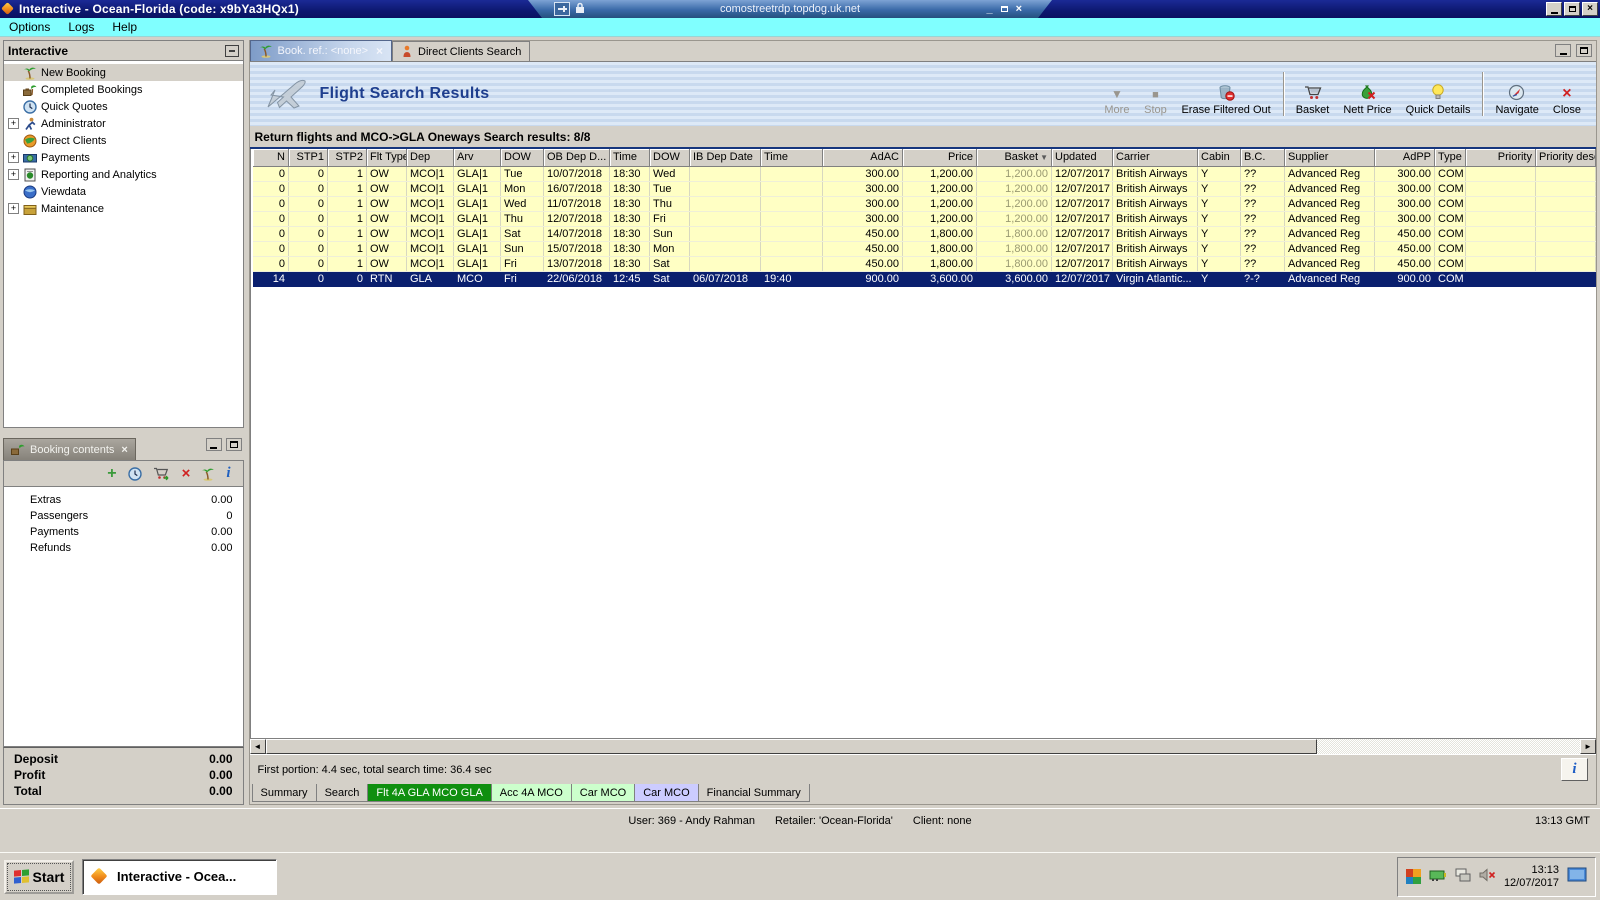 The height and width of the screenshot is (900, 1600). What do you see at coordinates (379, 51) in the screenshot?
I see `close-tab-icon: ×` at bounding box center [379, 51].